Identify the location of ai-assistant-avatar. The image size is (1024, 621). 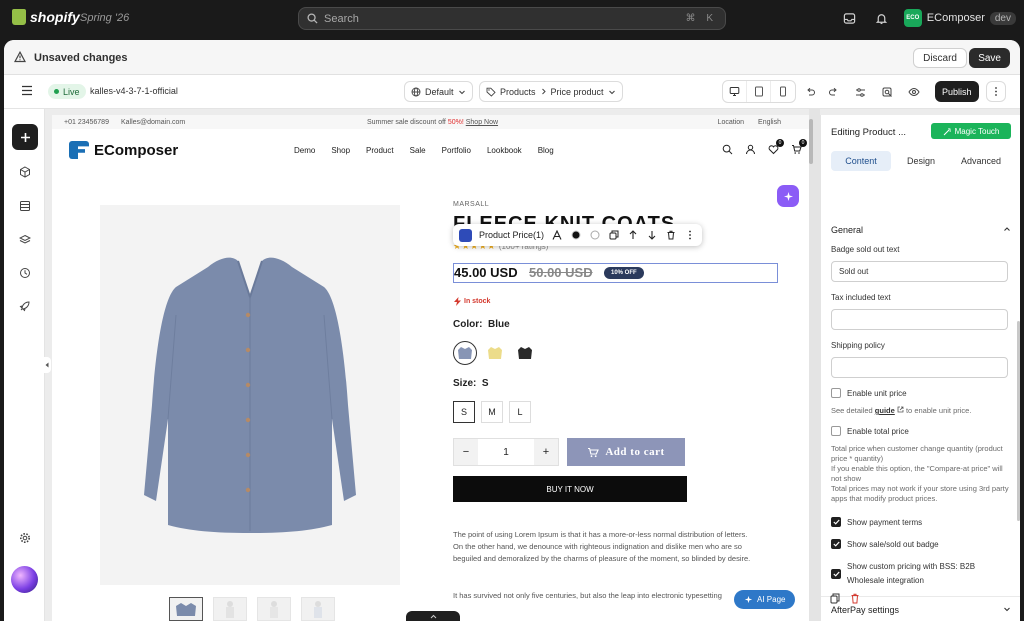
(24, 579).